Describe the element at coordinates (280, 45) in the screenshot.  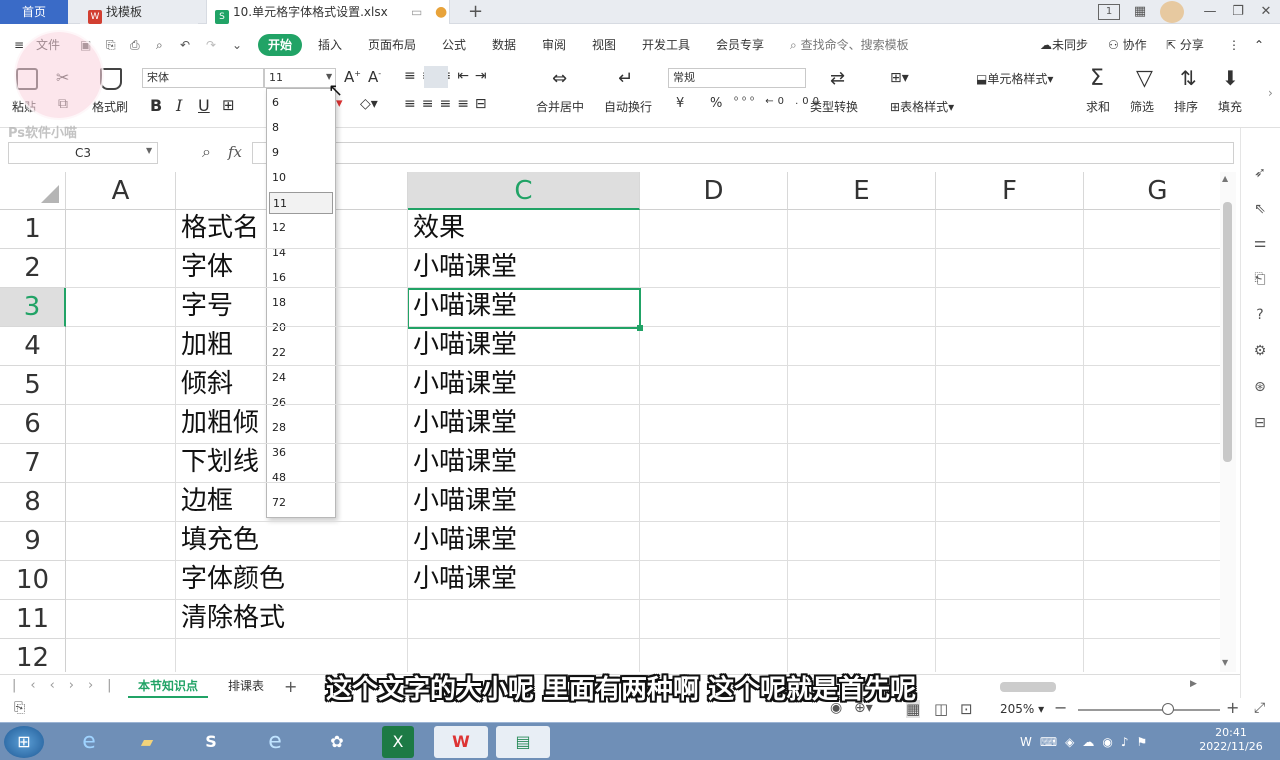
I see `menu-start: 开始` at that location.